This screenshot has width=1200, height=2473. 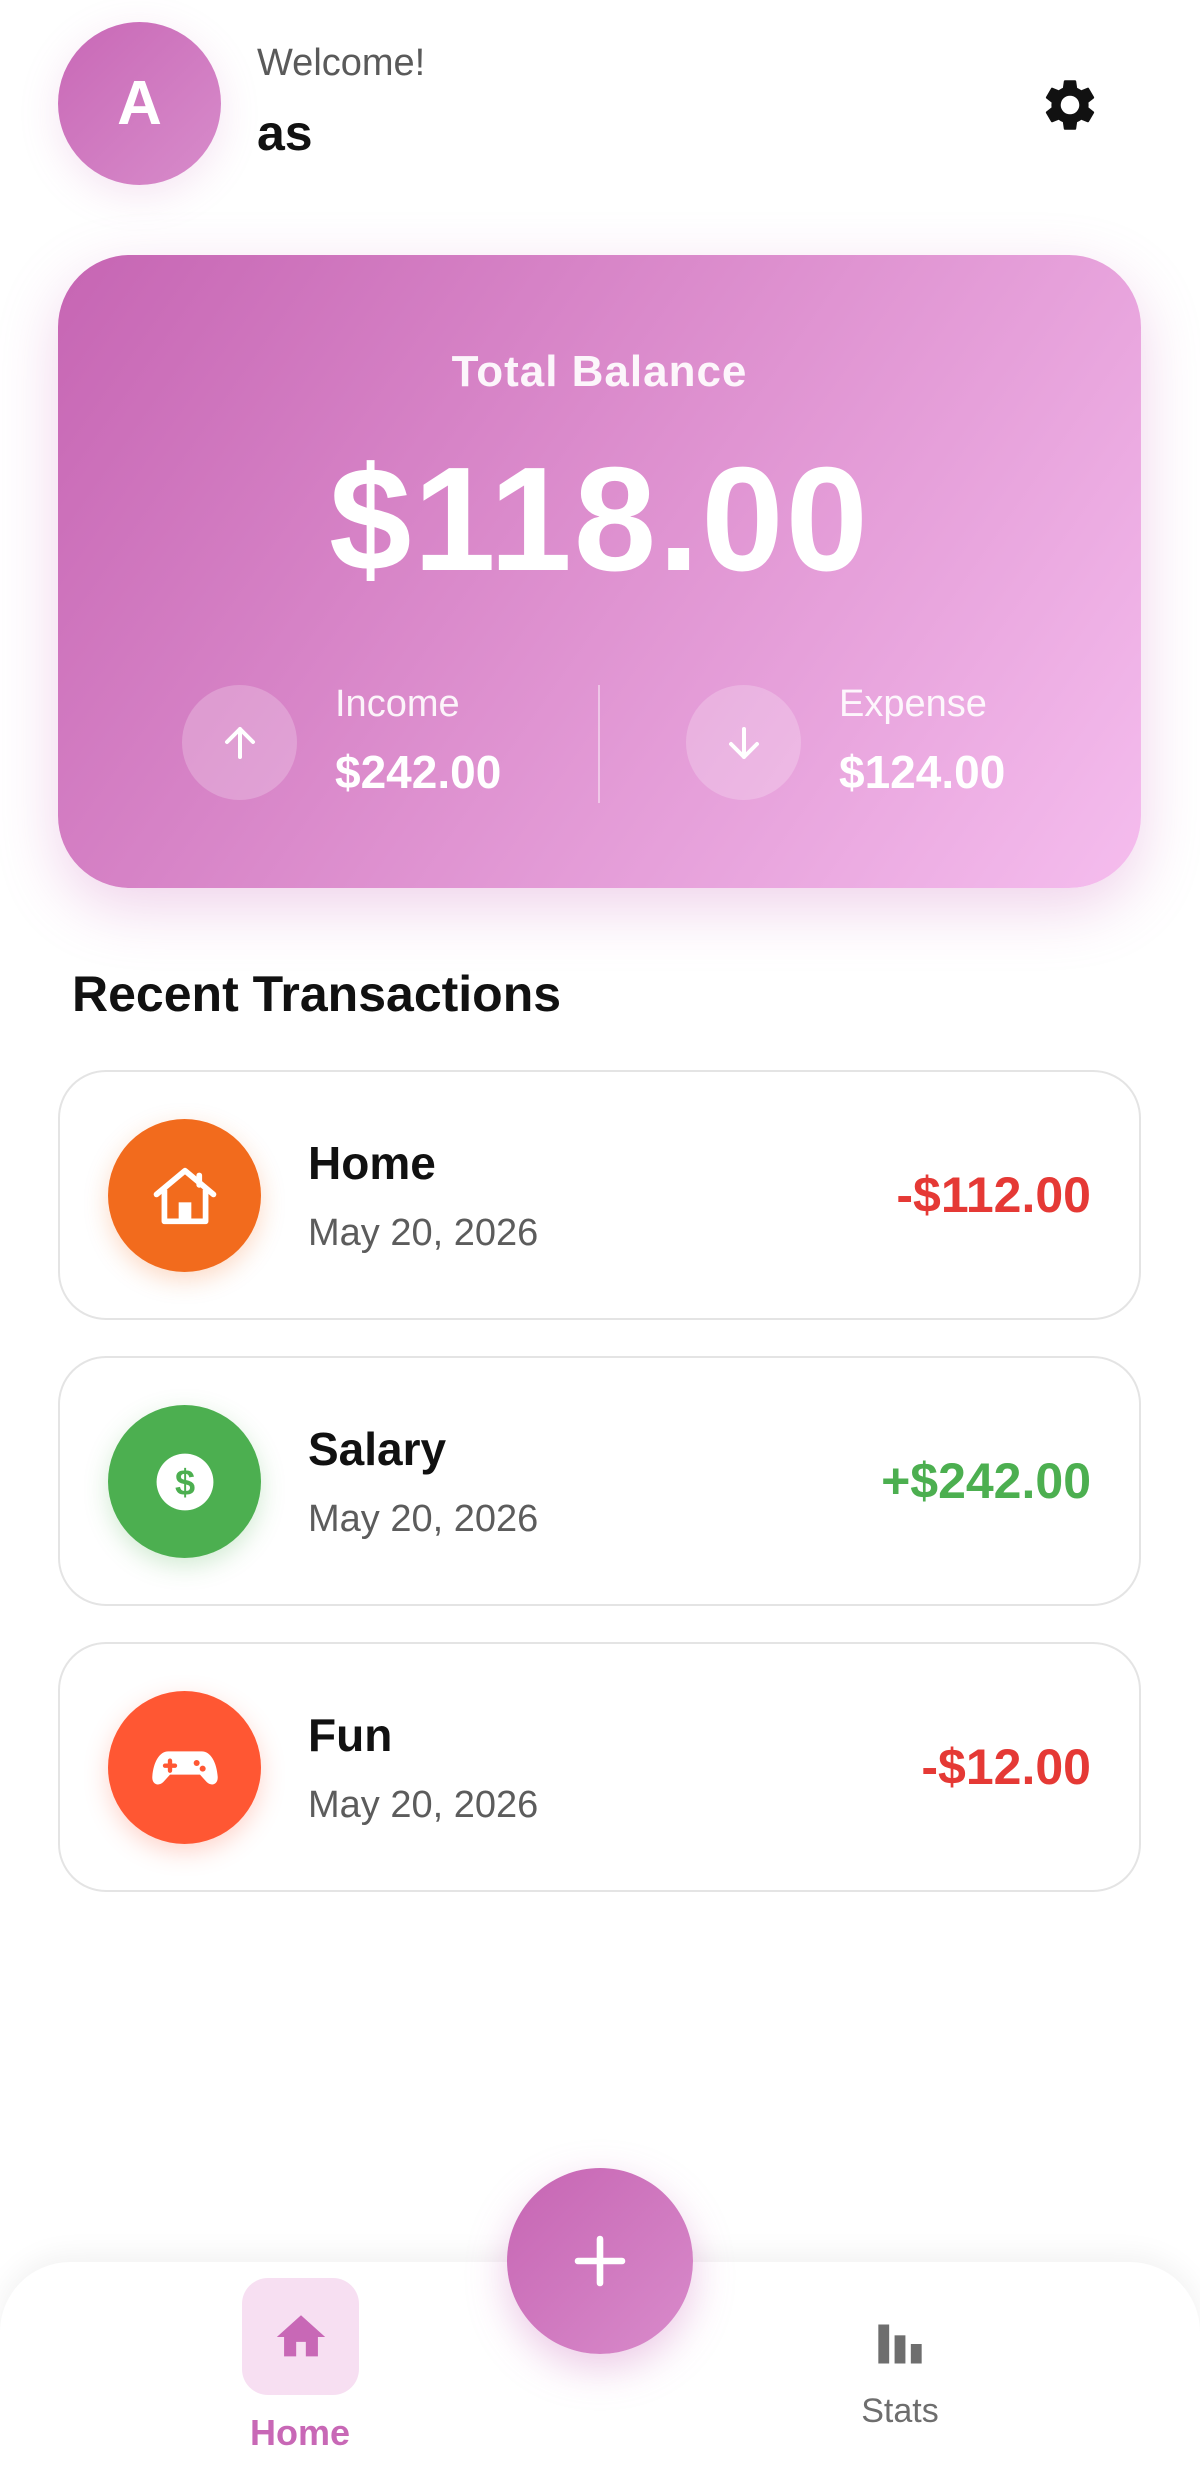 What do you see at coordinates (341, 63) in the screenshot?
I see `welcome-text: Welcome!` at bounding box center [341, 63].